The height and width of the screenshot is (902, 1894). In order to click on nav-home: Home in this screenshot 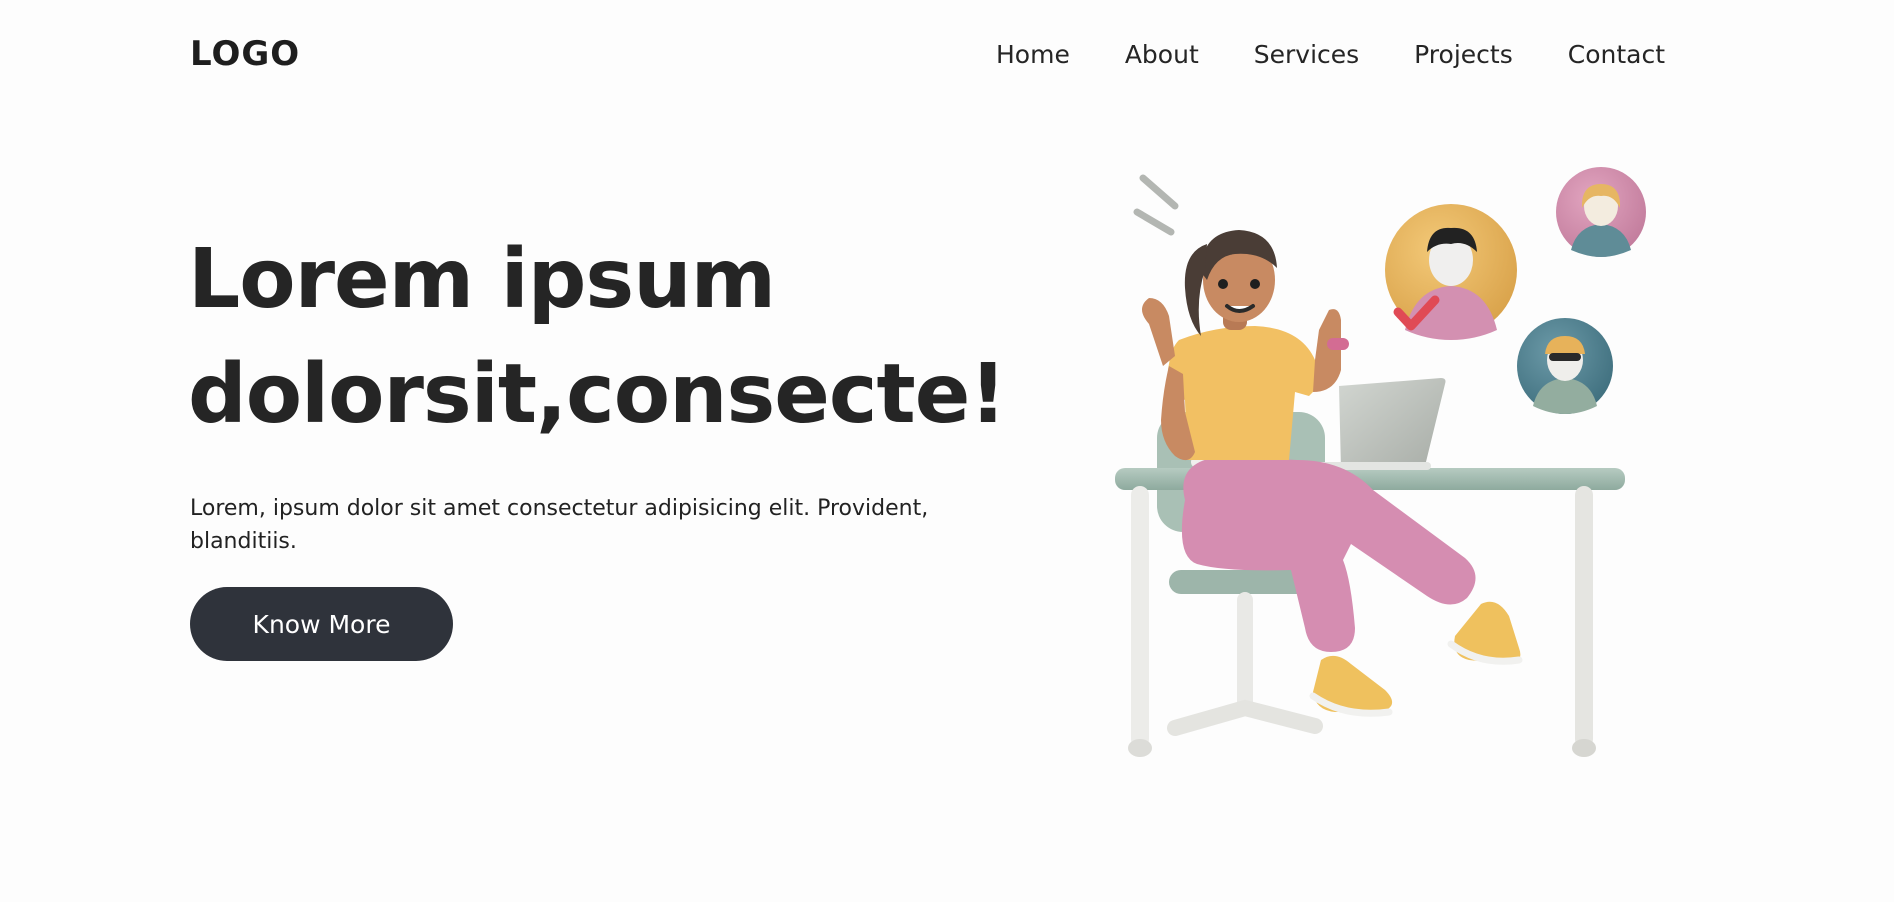, I will do `click(1033, 54)`.